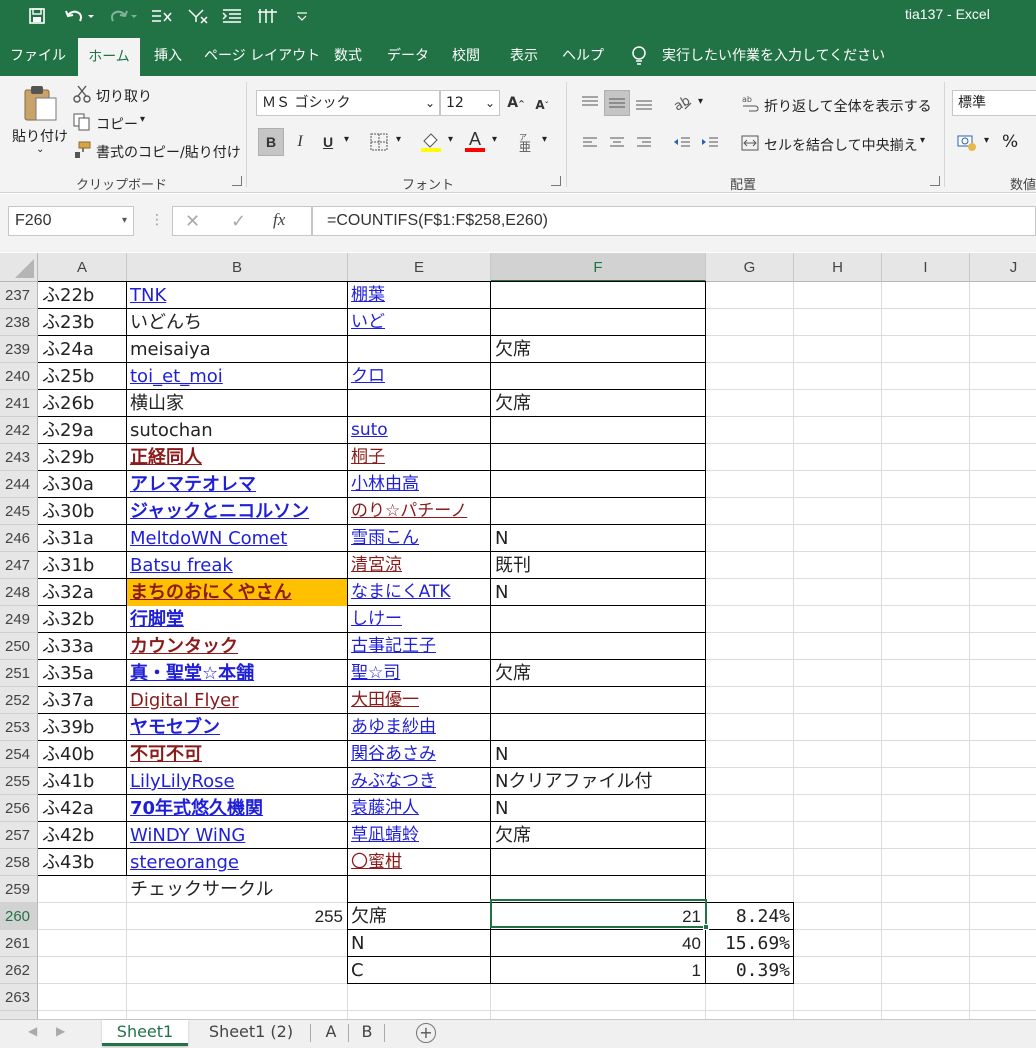  What do you see at coordinates (251, 1033) in the screenshot?
I see `sheet-tab-sheet1-2: Sheet1 (2)` at bounding box center [251, 1033].